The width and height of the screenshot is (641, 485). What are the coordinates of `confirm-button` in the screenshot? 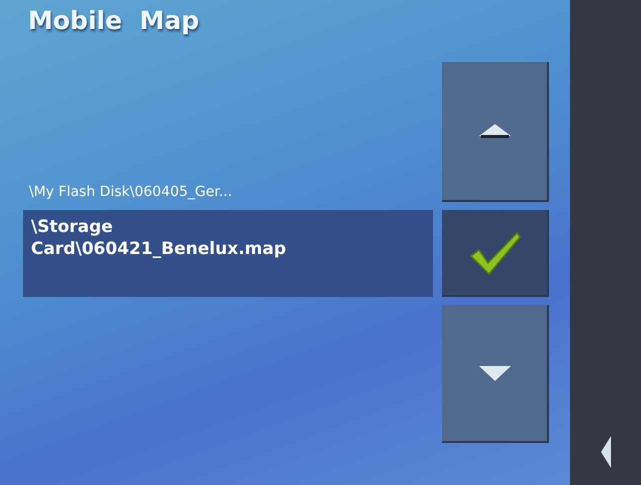 It's located at (495, 253).